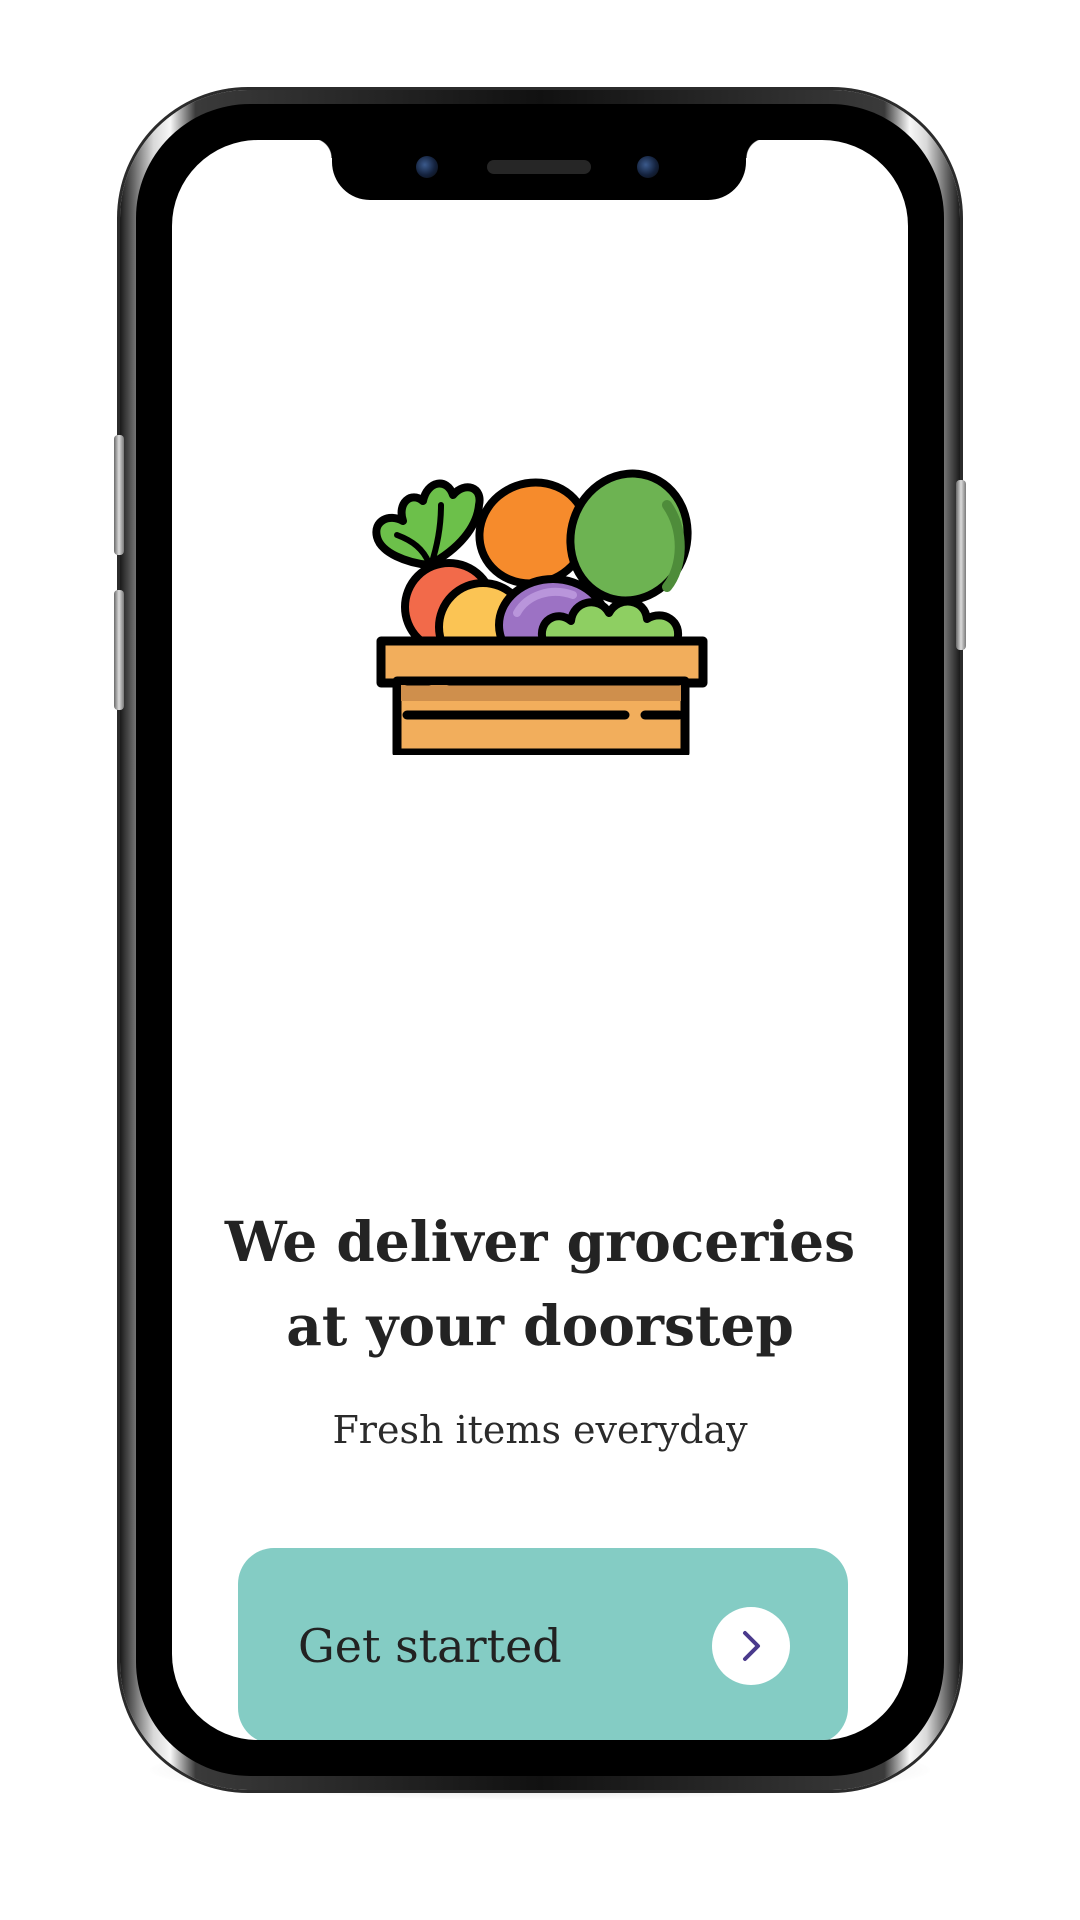 Image resolution: width=1080 pixels, height=1920 pixels. I want to click on phone-volume-button, so click(119, 650).